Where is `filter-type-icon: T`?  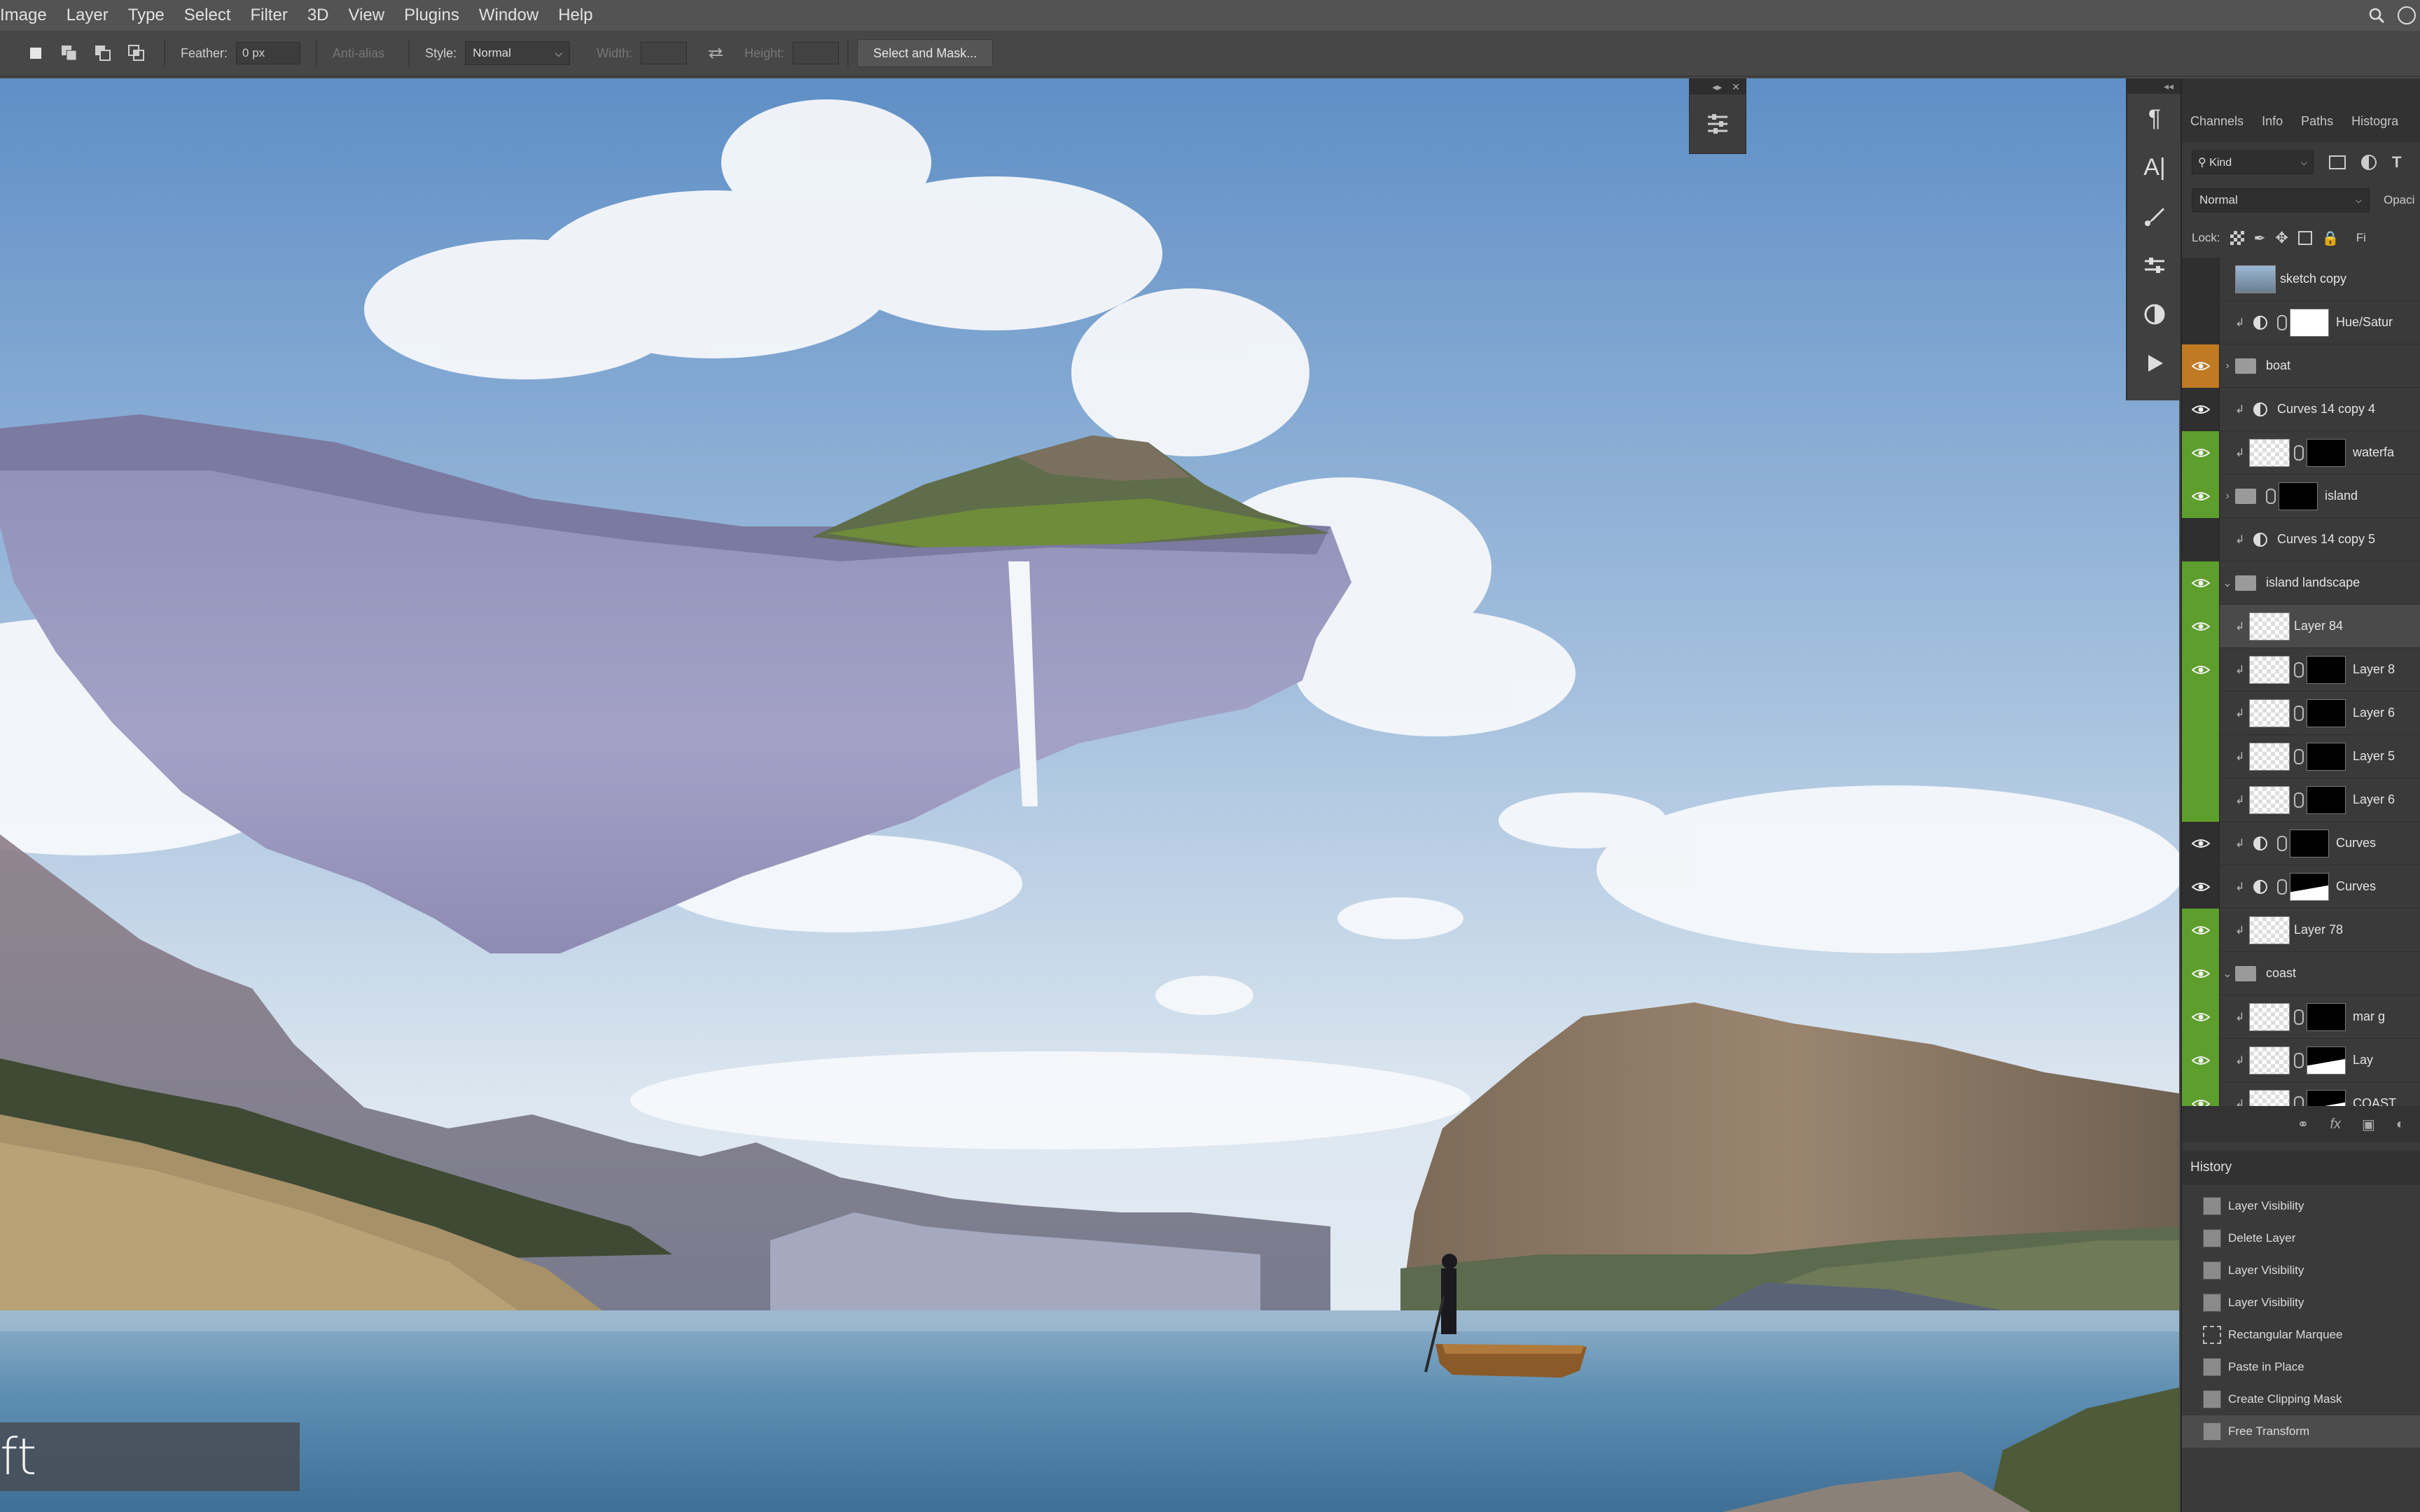 filter-type-icon: T is located at coordinates (2396, 162).